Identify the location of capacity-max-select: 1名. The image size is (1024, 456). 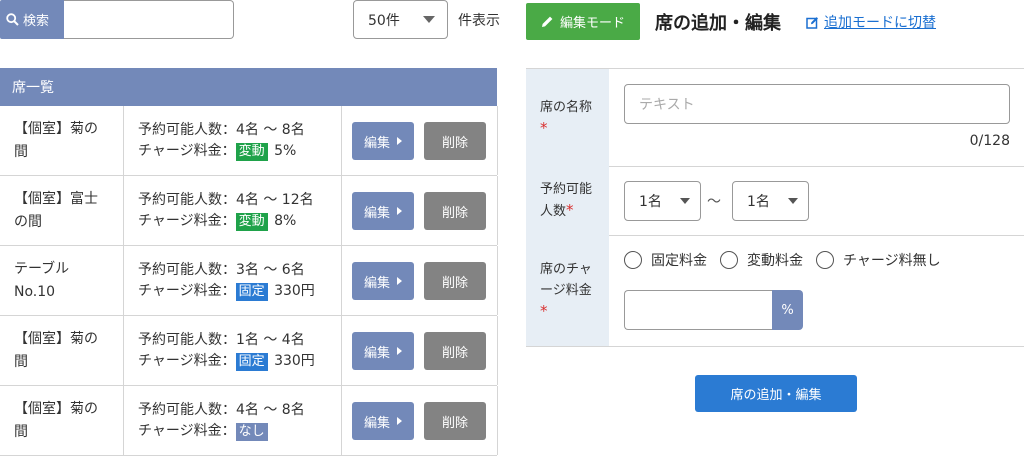
(770, 201).